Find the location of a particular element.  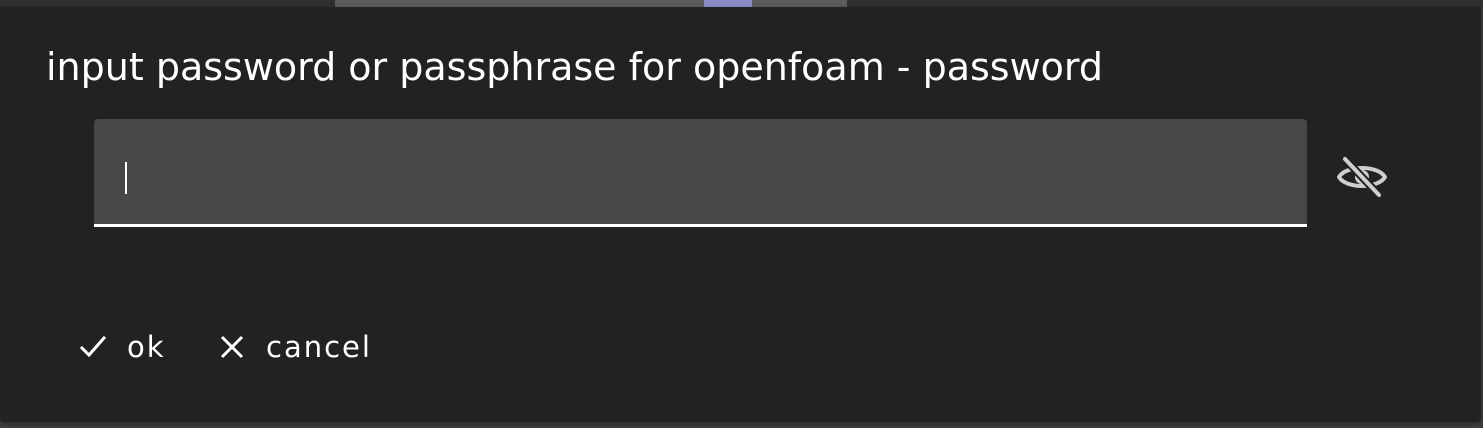

ok-button-label: ok is located at coordinates (146, 347).